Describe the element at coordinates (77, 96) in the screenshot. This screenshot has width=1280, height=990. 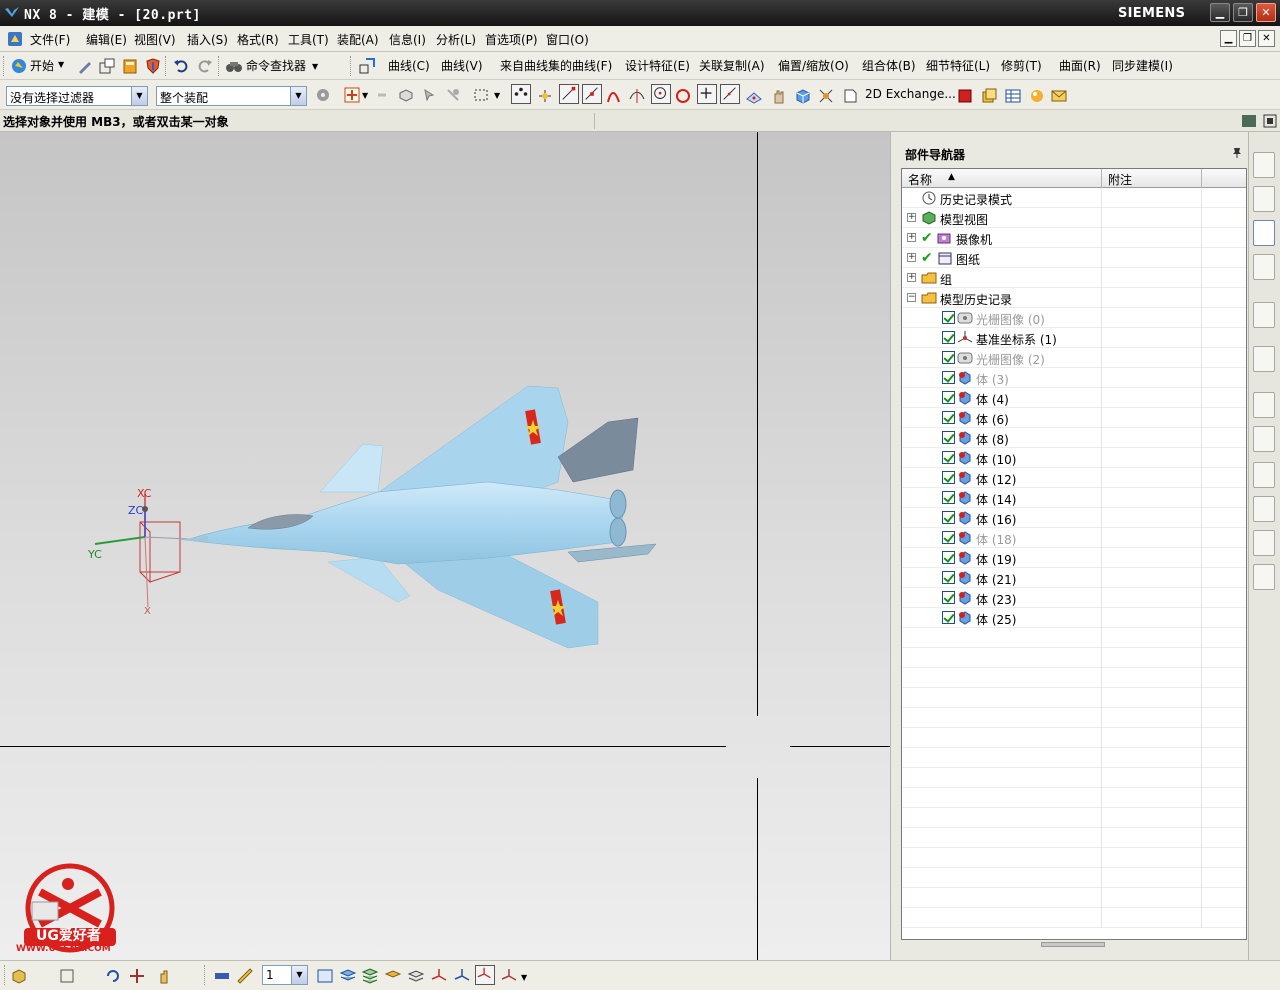
I see `selection-filter-dropdown: 没有选择过滤器 ▼` at that location.